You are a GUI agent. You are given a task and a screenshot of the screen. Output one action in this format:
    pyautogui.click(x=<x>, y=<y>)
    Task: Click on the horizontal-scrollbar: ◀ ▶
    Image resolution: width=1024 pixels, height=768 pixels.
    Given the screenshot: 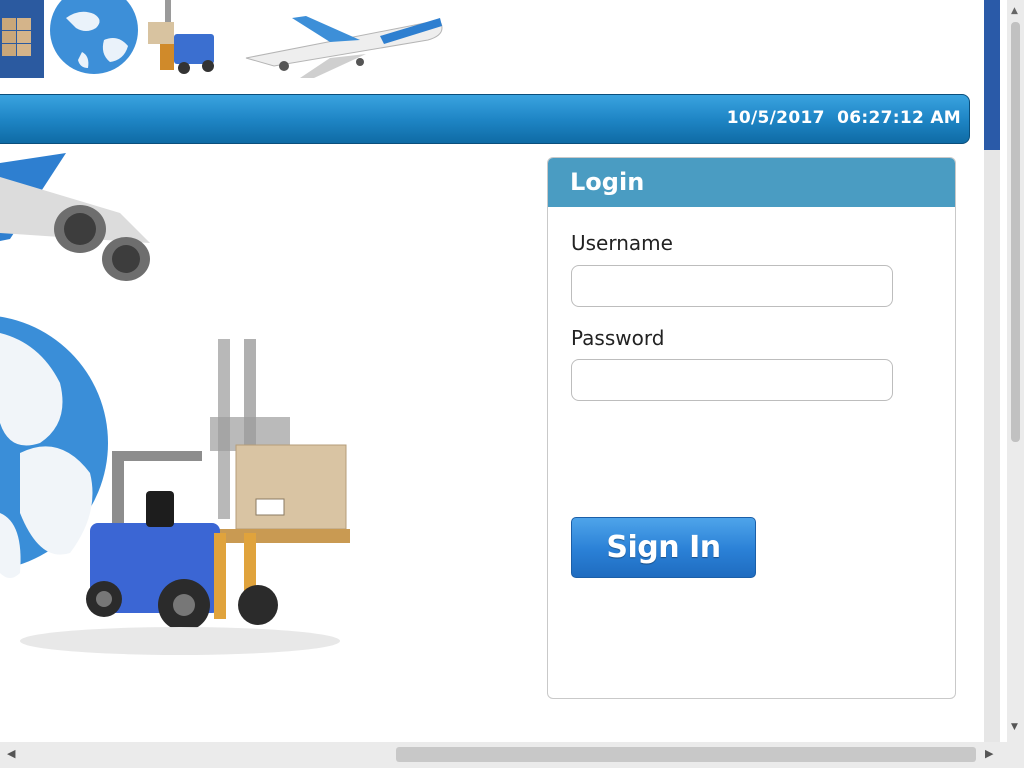 What is the action you would take?
    pyautogui.click(x=503, y=755)
    